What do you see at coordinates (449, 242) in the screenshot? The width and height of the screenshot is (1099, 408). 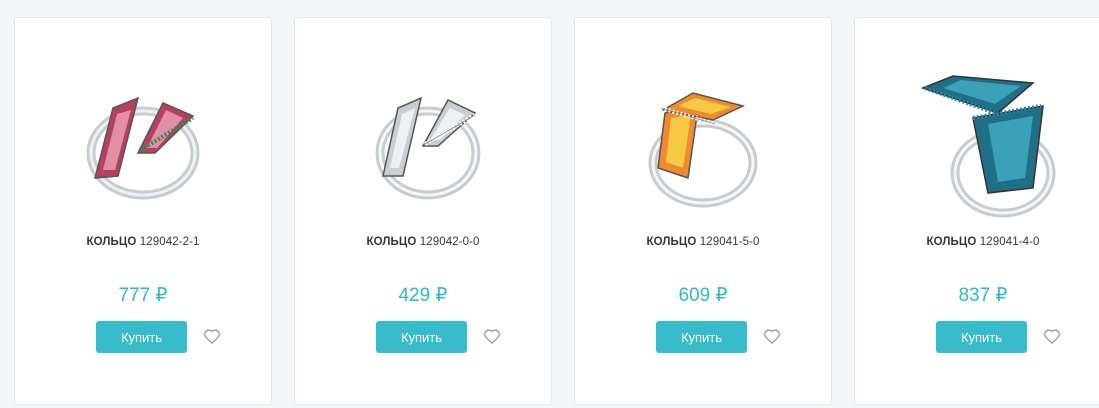 I see `product-code: 129042-0-0` at bounding box center [449, 242].